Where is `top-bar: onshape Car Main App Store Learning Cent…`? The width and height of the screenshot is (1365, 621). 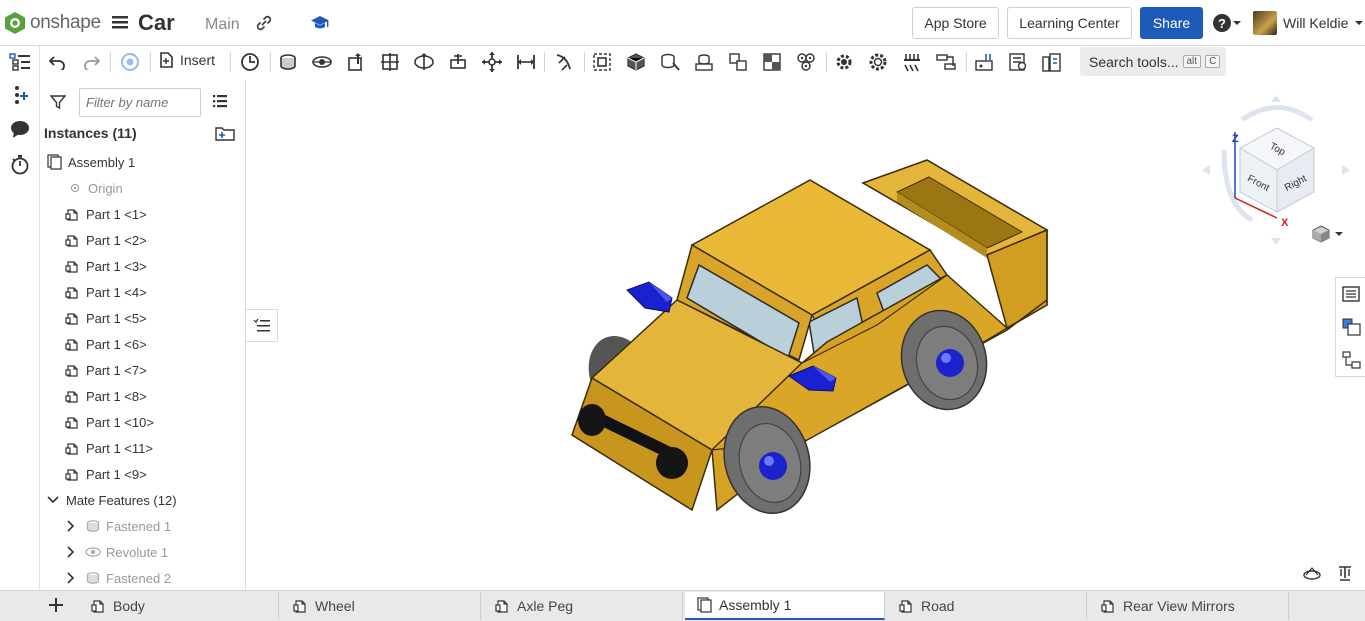 top-bar: onshape Car Main App Store Learning Cent… is located at coordinates (682, 23).